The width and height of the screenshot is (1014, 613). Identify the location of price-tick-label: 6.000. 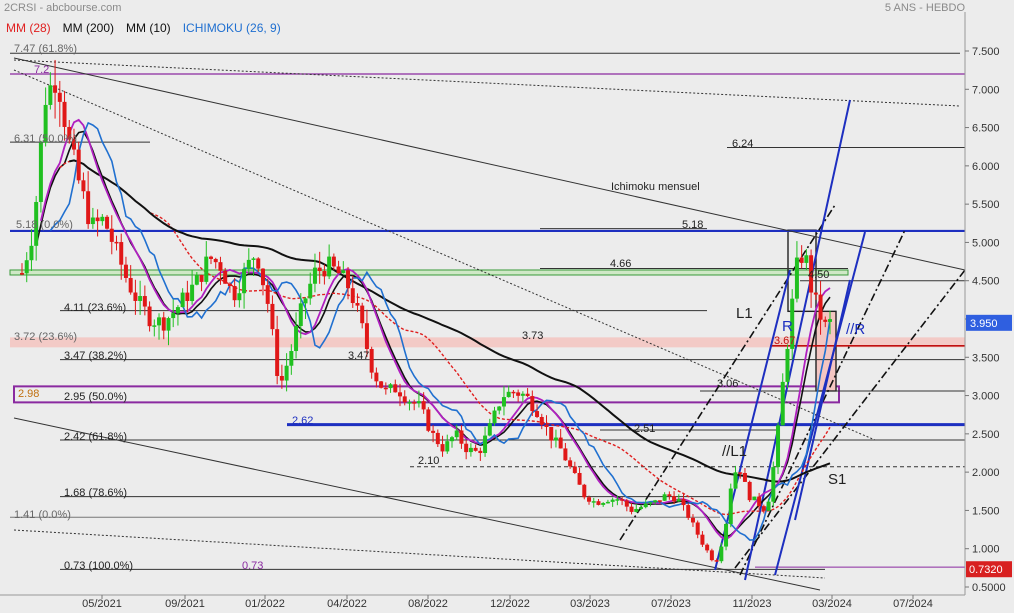
(986, 167).